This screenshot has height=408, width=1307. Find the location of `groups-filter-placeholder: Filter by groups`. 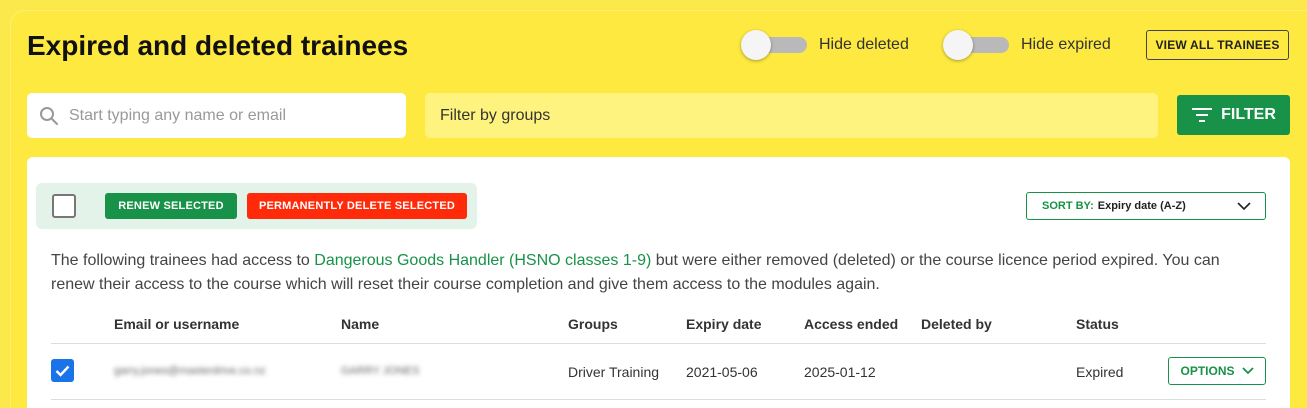

groups-filter-placeholder: Filter by groups is located at coordinates (495, 115).